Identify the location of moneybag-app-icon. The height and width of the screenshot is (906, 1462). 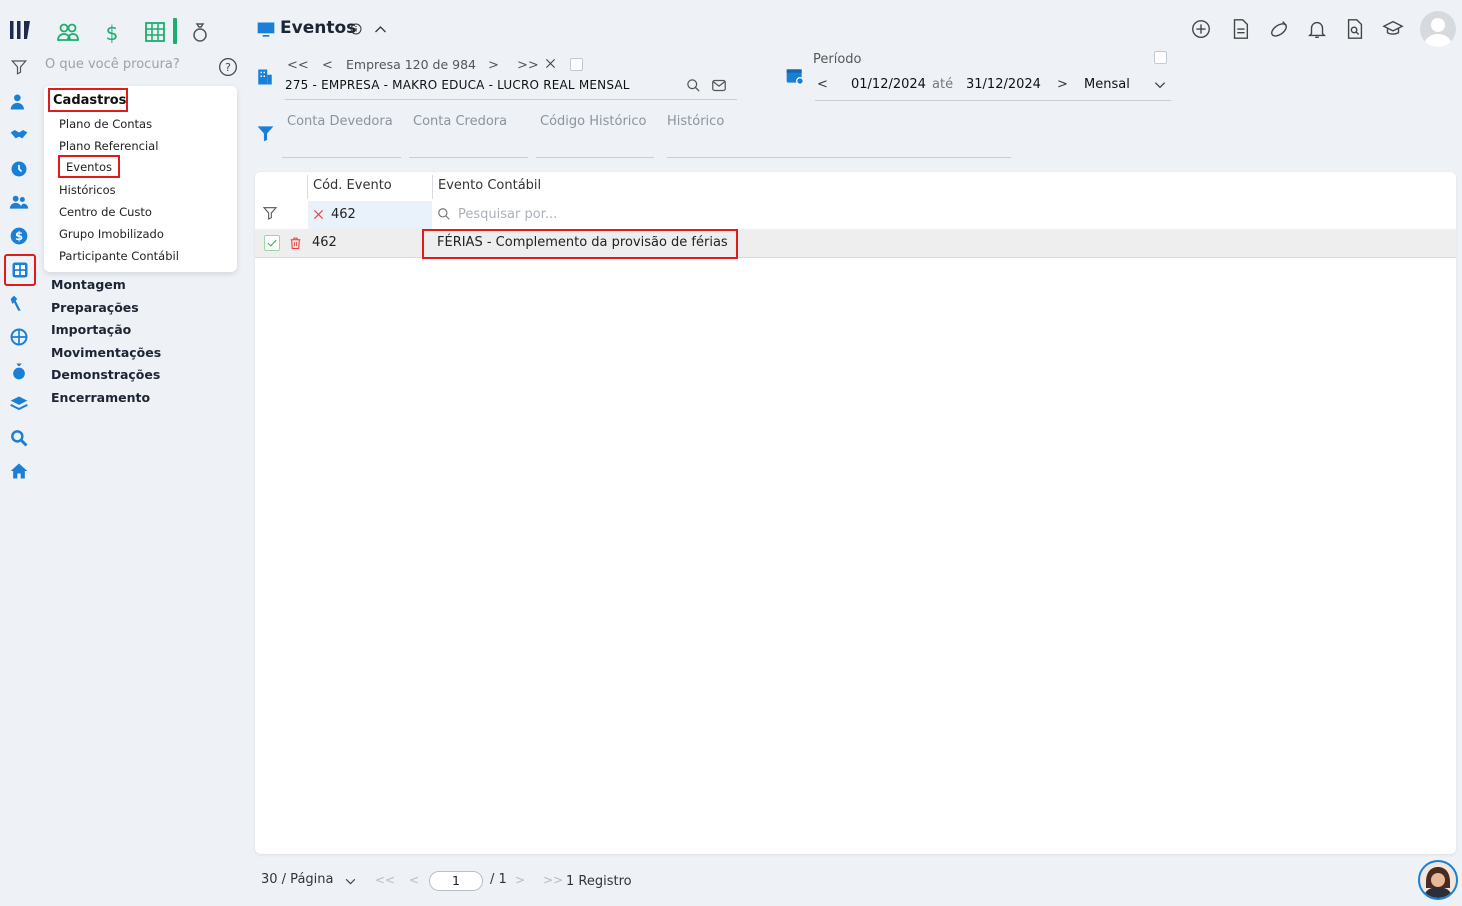
(200, 32).